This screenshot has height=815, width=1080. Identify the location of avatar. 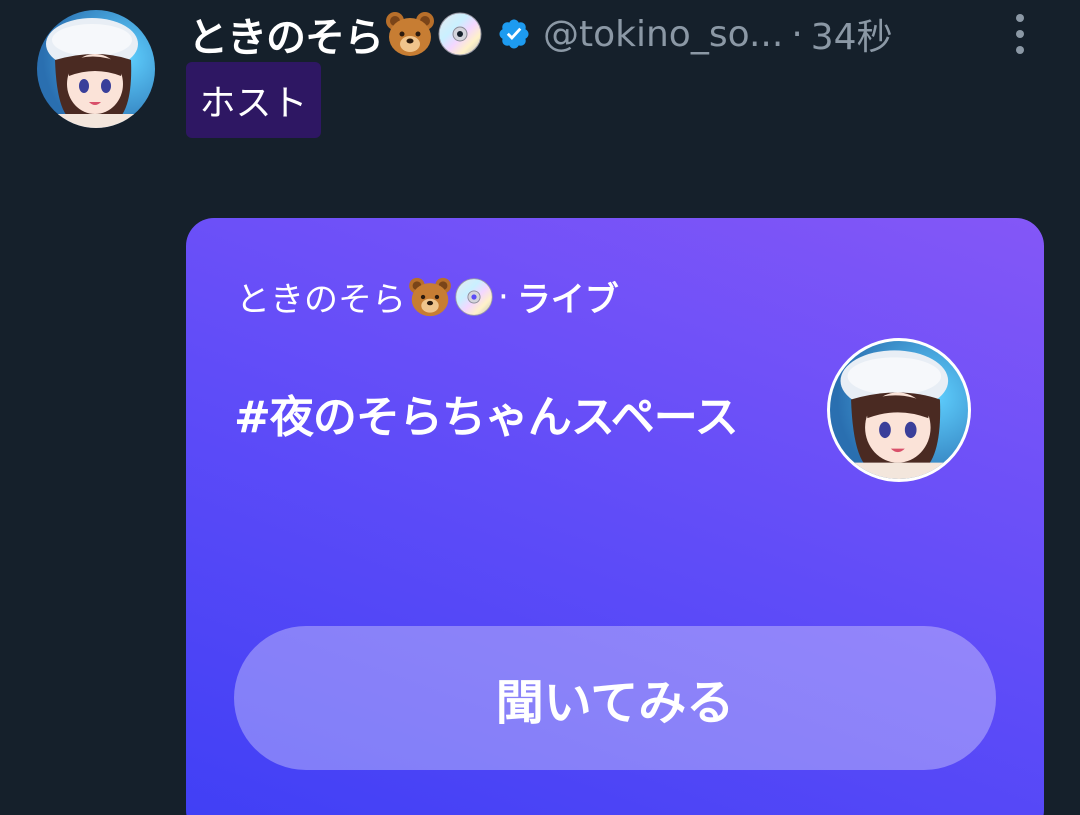
(96, 69).